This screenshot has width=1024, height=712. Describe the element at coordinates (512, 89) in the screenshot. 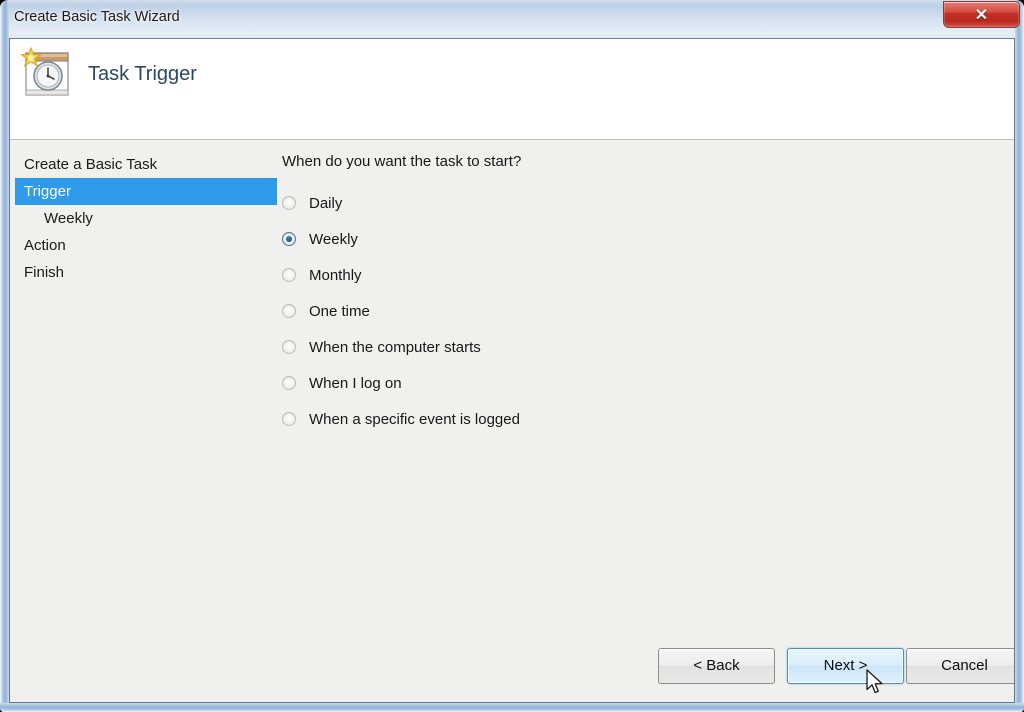

I see `header-band: Task Trigger` at that location.